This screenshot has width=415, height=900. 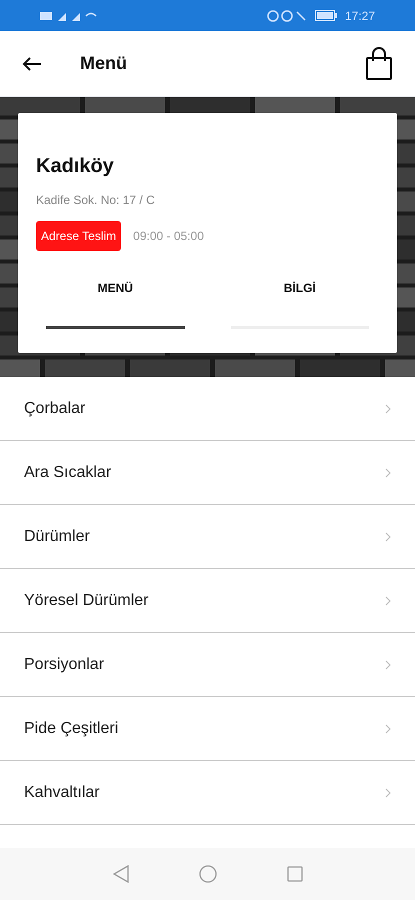 What do you see at coordinates (325, 15) in the screenshot?
I see `battery-icon` at bounding box center [325, 15].